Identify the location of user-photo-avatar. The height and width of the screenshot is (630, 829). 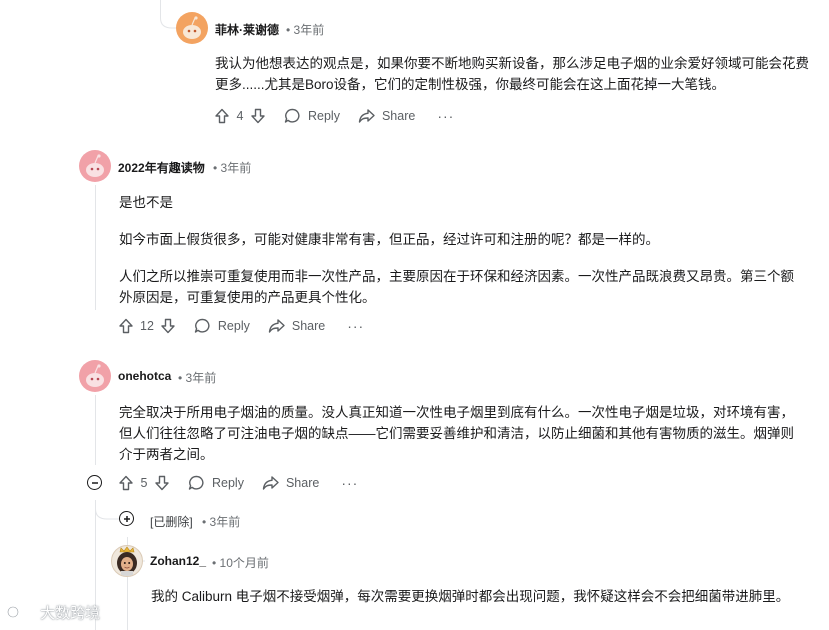
(127, 561).